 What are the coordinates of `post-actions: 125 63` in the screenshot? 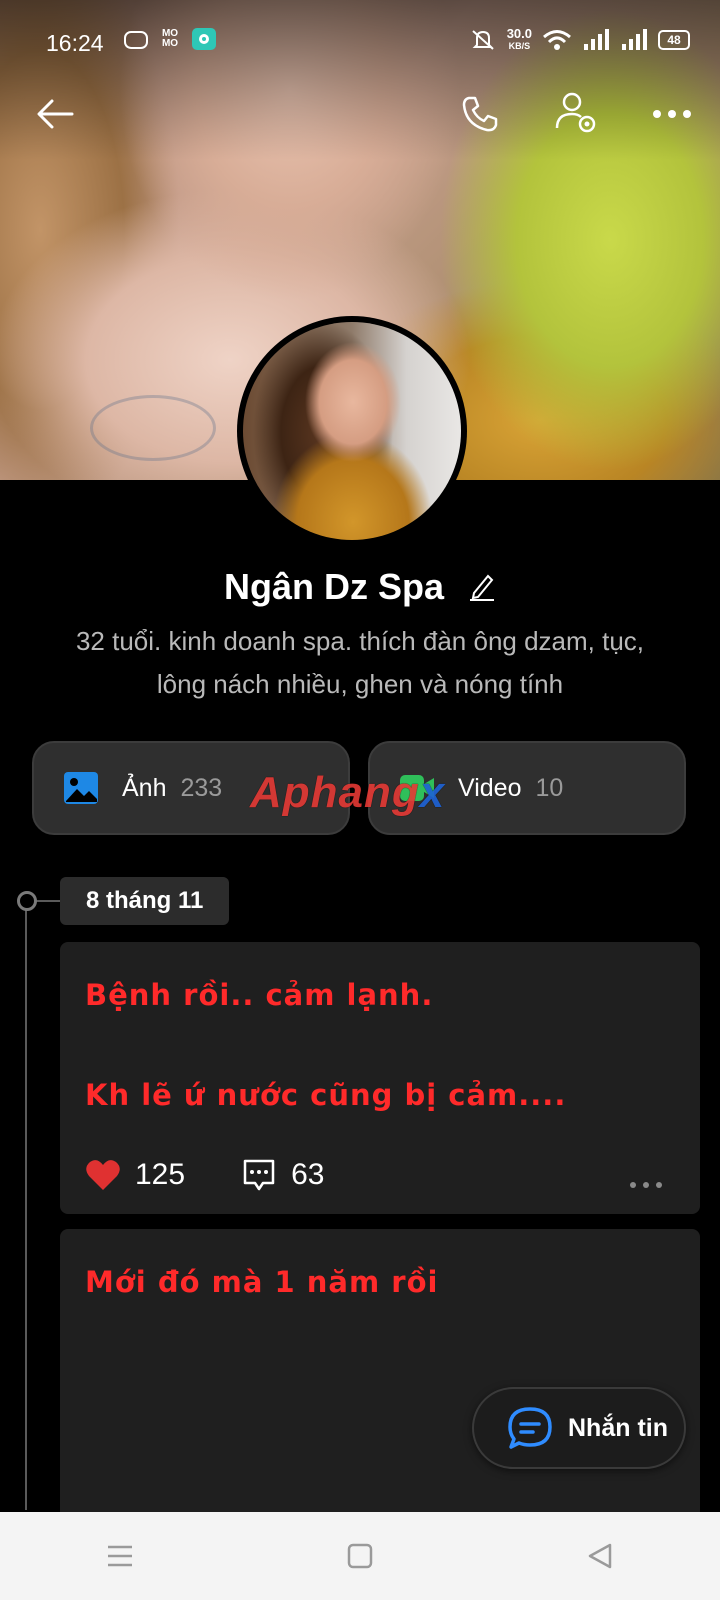 It's located at (204, 1175).